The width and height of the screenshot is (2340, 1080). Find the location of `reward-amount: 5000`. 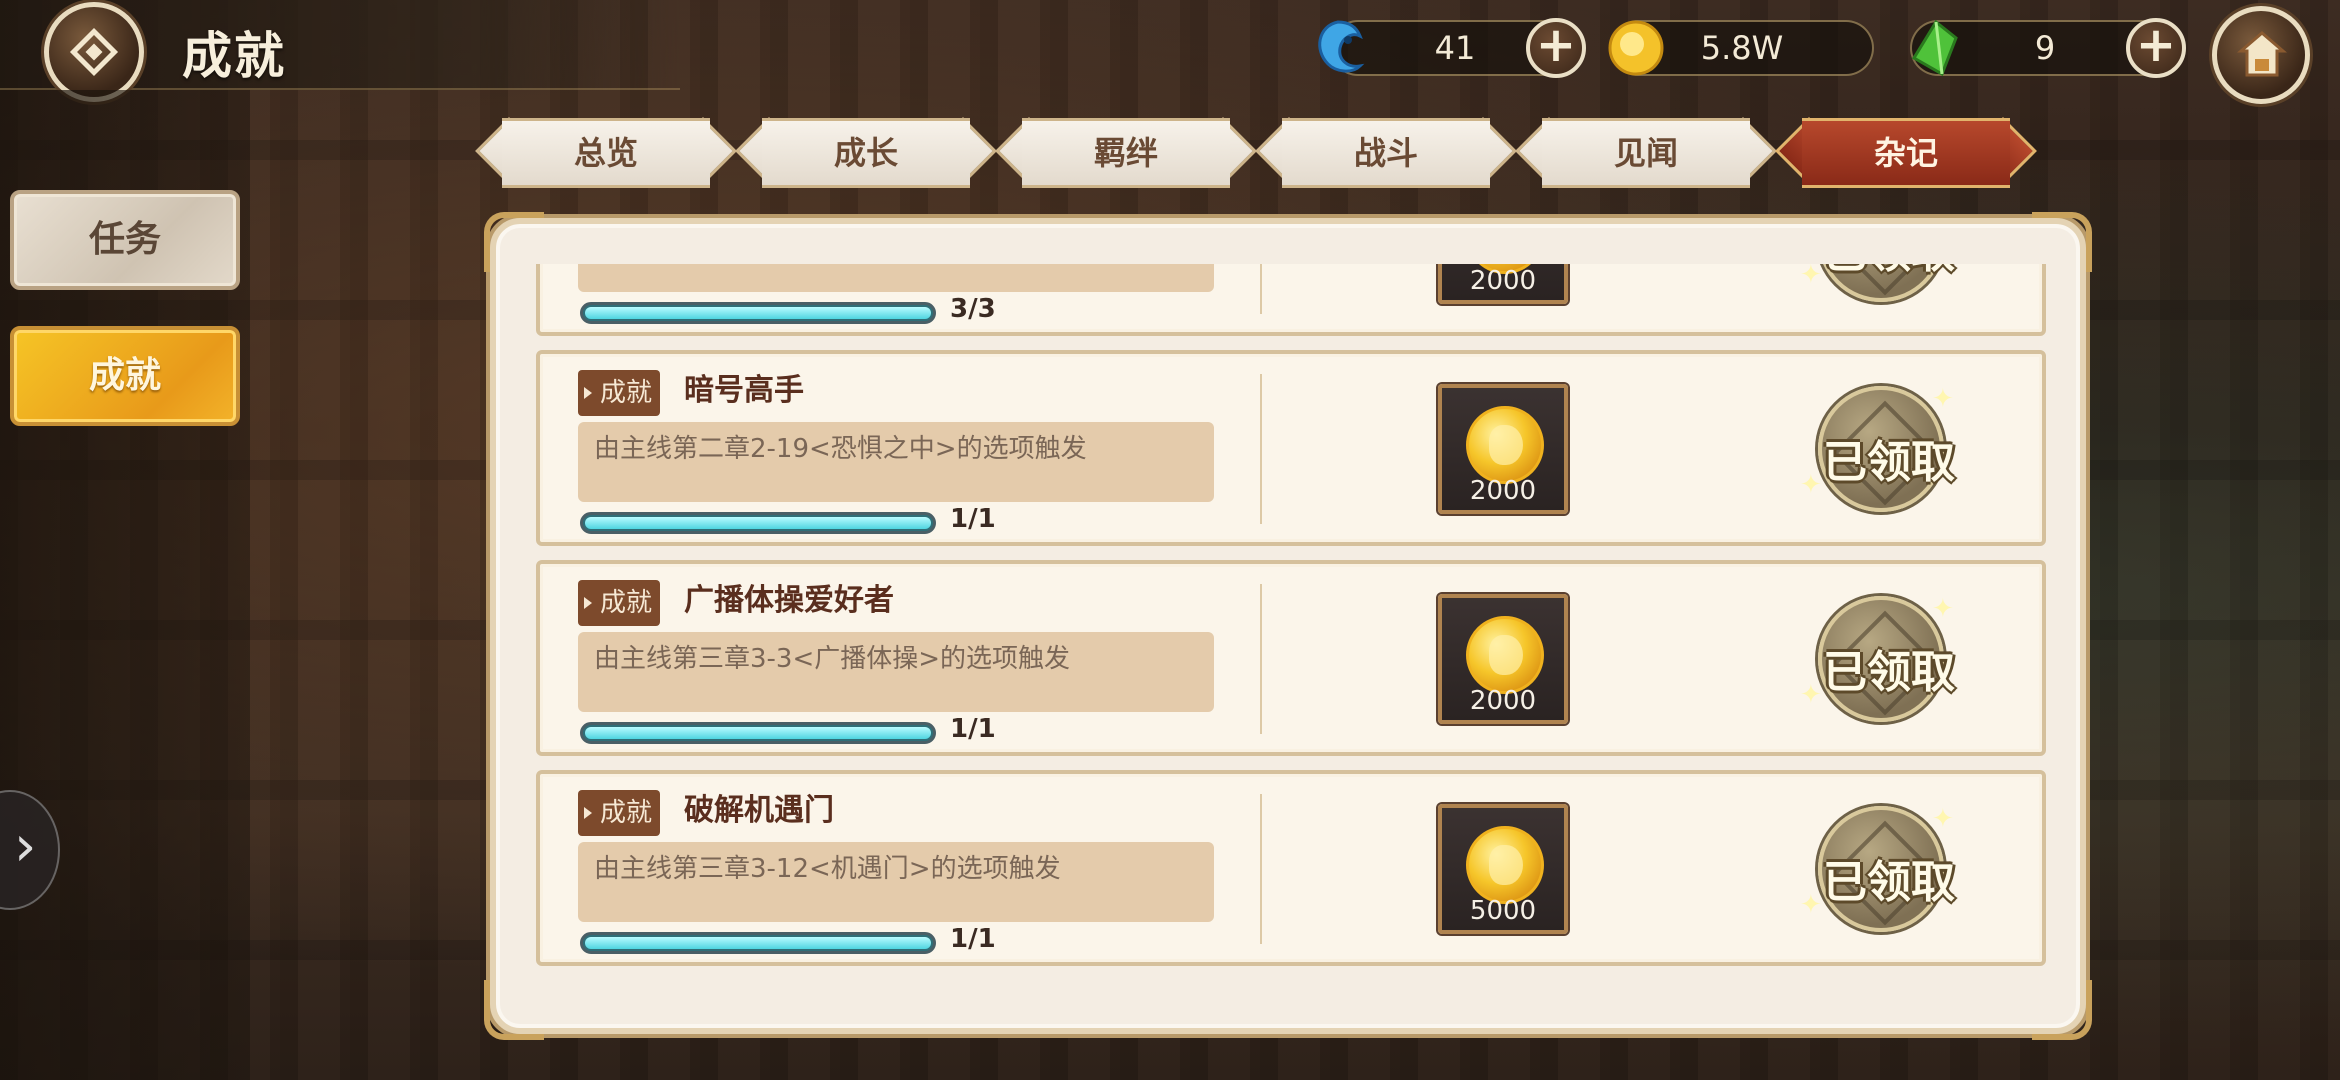

reward-amount: 5000 is located at coordinates (1503, 911).